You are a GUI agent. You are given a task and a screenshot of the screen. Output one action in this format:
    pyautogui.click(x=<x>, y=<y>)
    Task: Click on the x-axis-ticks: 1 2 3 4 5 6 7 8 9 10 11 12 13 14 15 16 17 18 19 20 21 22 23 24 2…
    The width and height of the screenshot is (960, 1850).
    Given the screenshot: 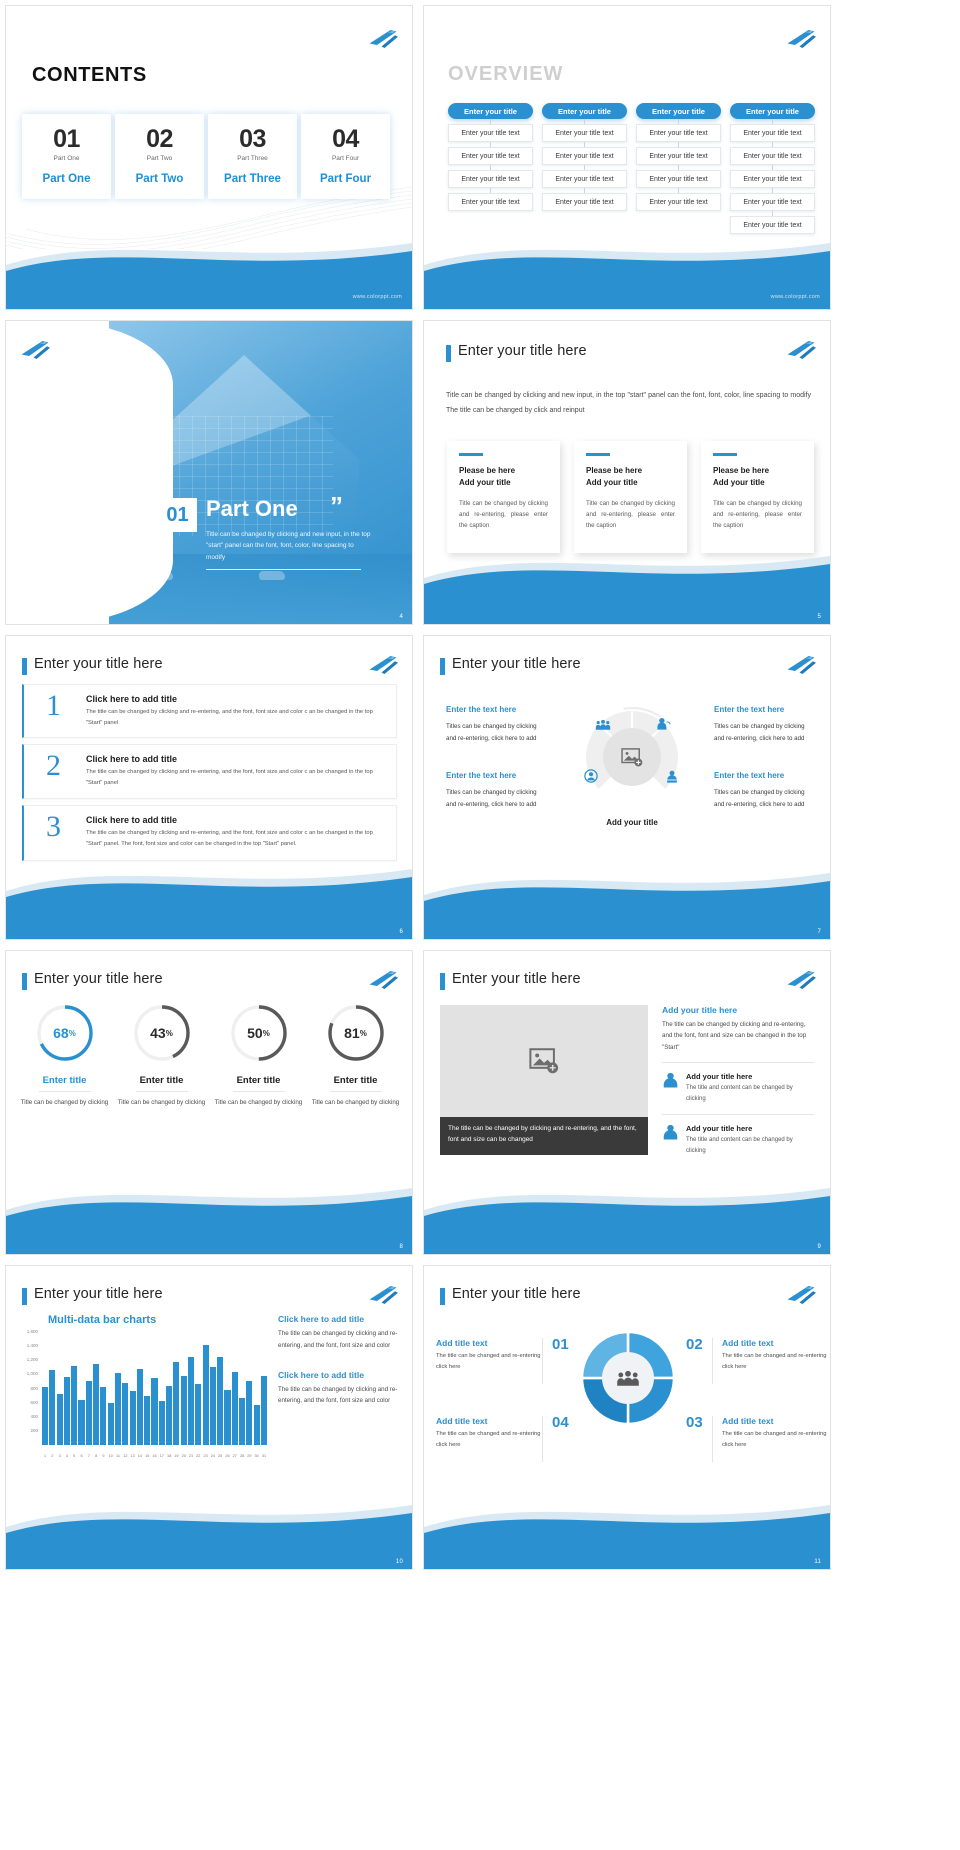 What is the action you would take?
    pyautogui.click(x=154, y=1456)
    